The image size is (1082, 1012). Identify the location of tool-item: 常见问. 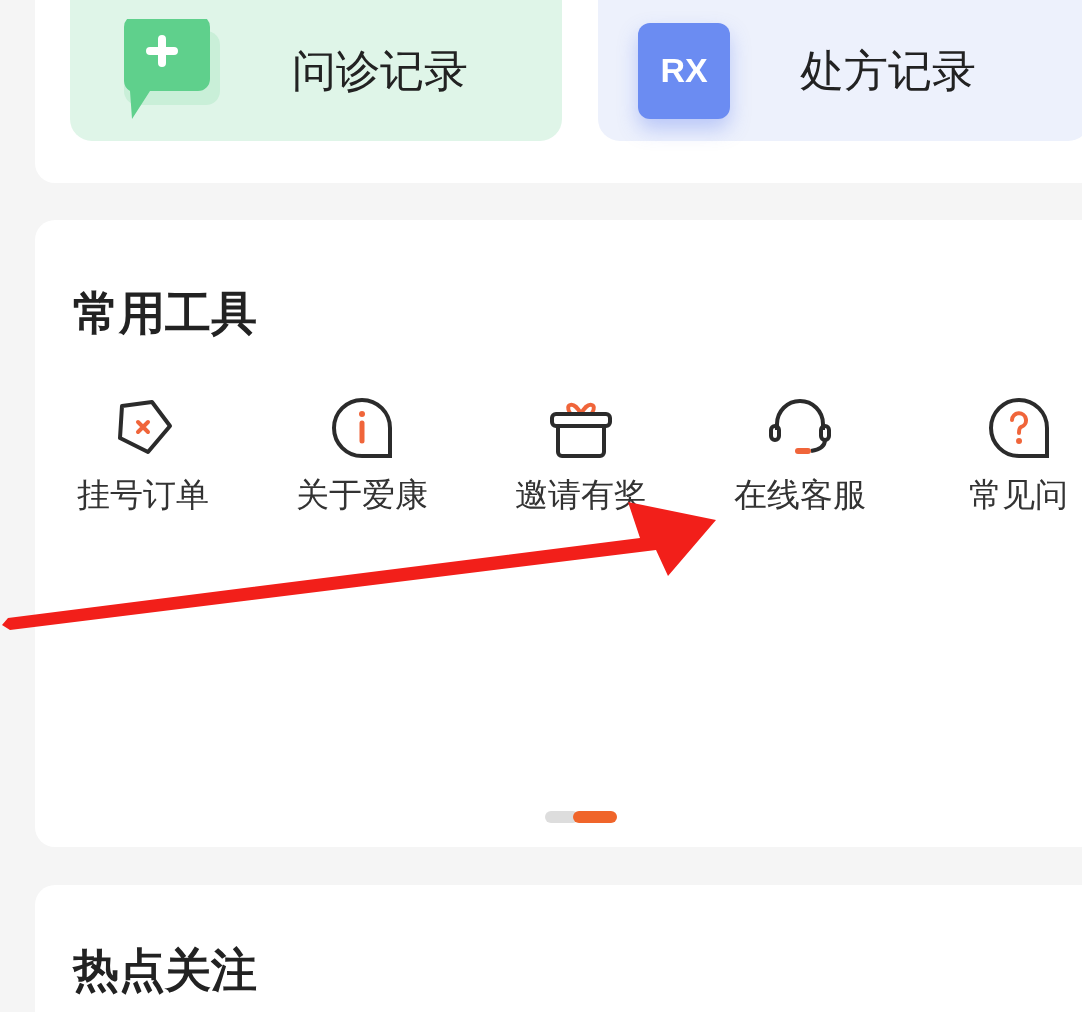
(995, 458).